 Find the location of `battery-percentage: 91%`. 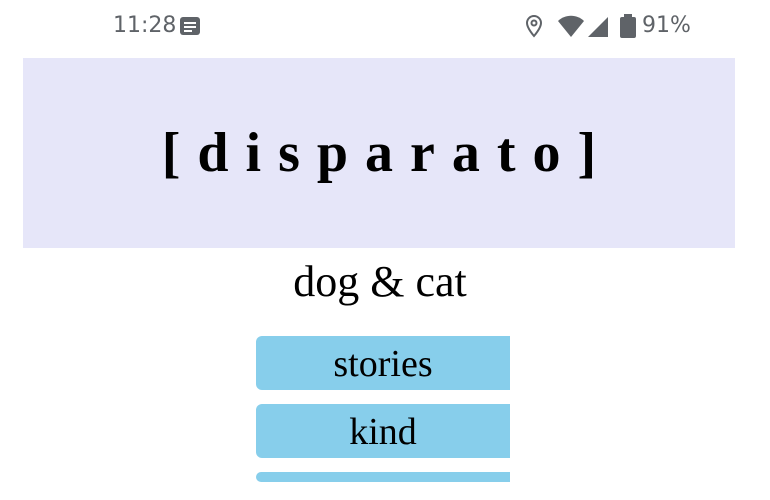

battery-percentage: 91% is located at coordinates (666, 25).